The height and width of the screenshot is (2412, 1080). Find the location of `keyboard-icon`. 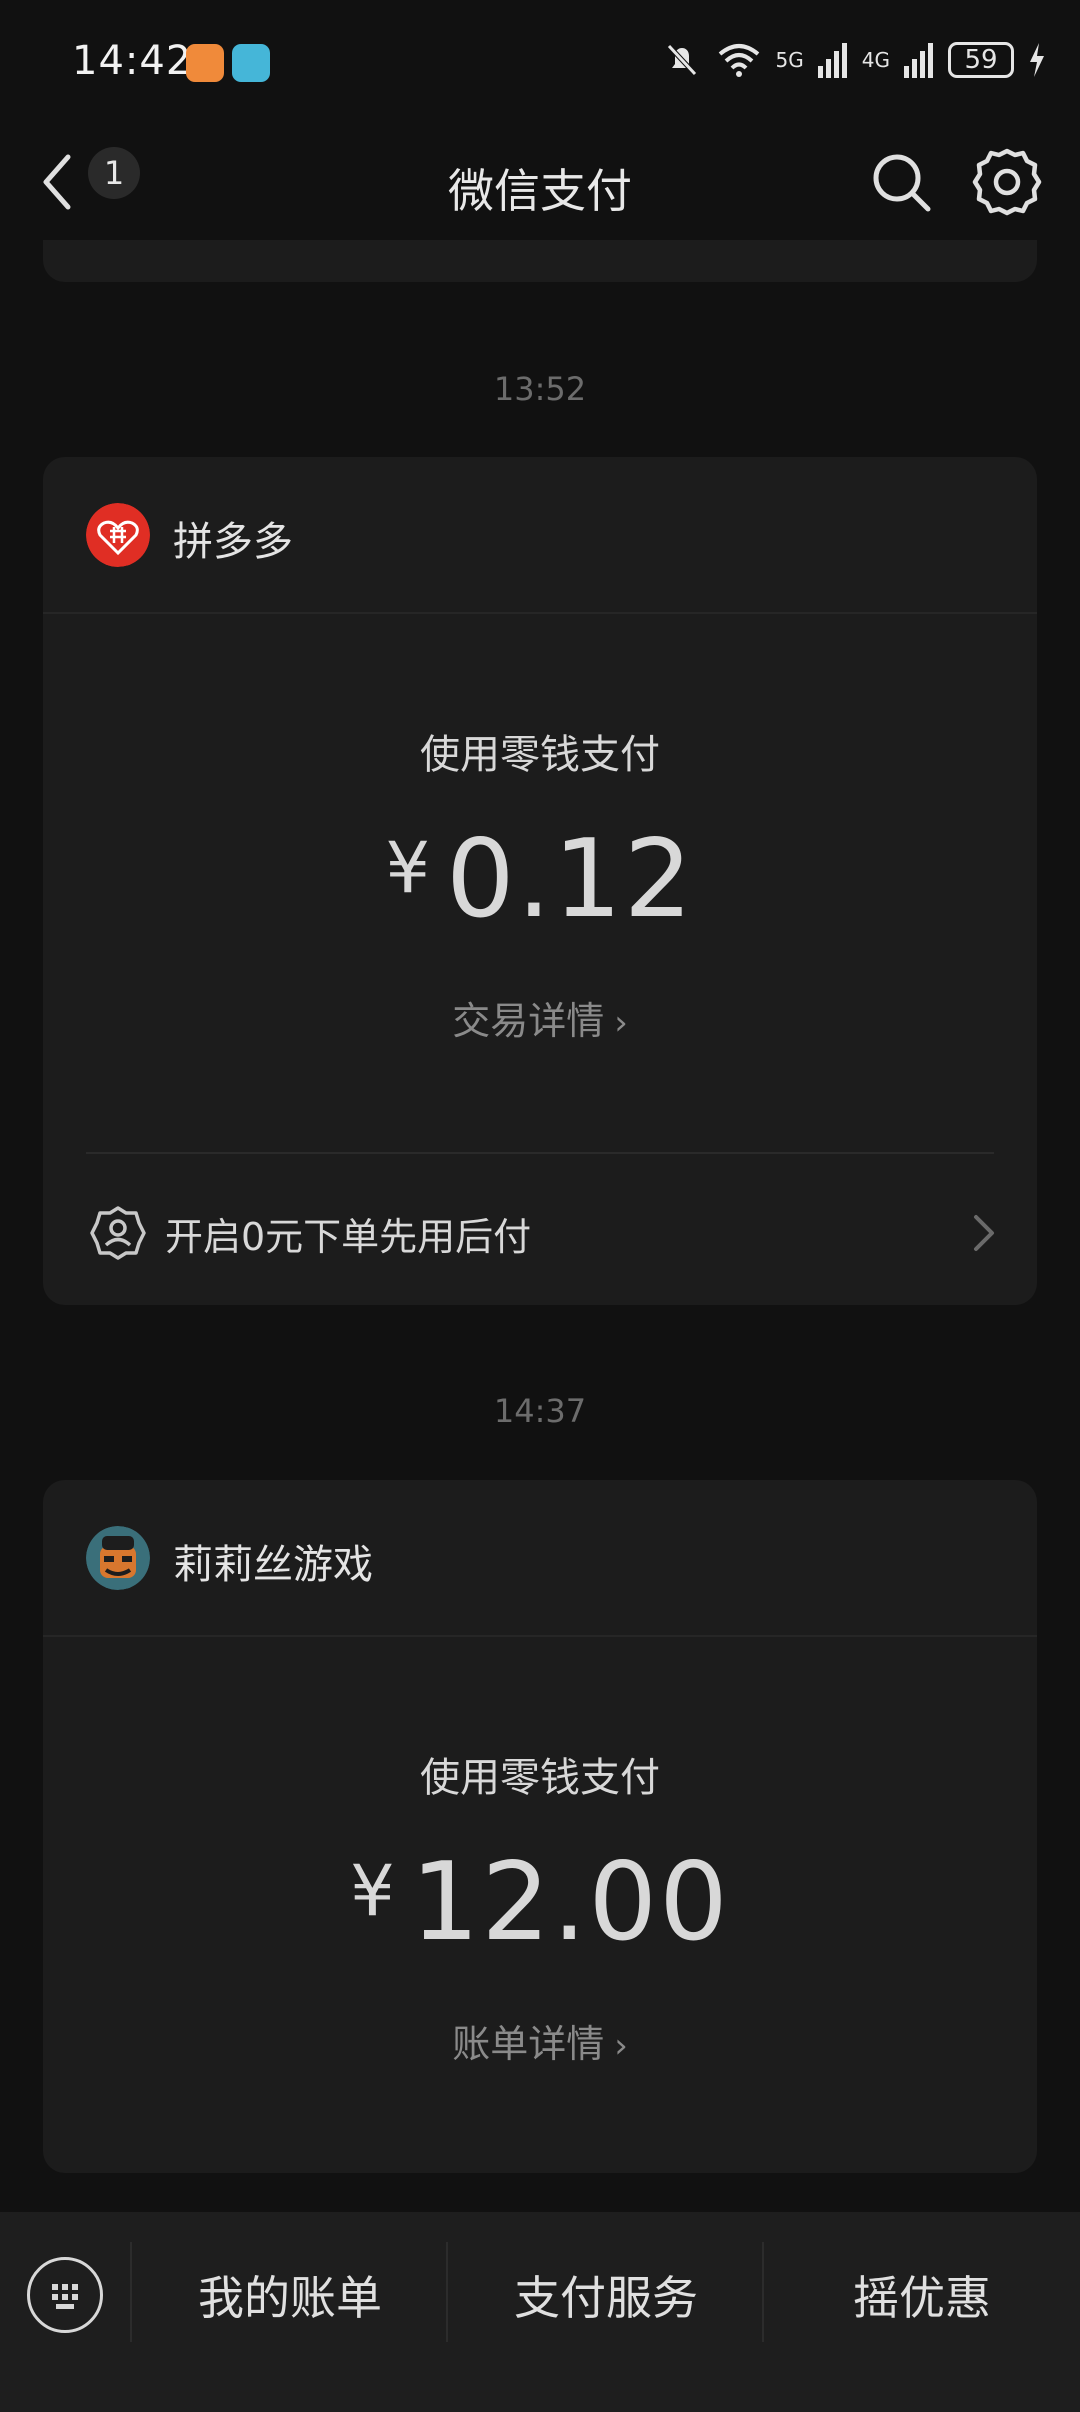

keyboard-icon is located at coordinates (65, 2296).